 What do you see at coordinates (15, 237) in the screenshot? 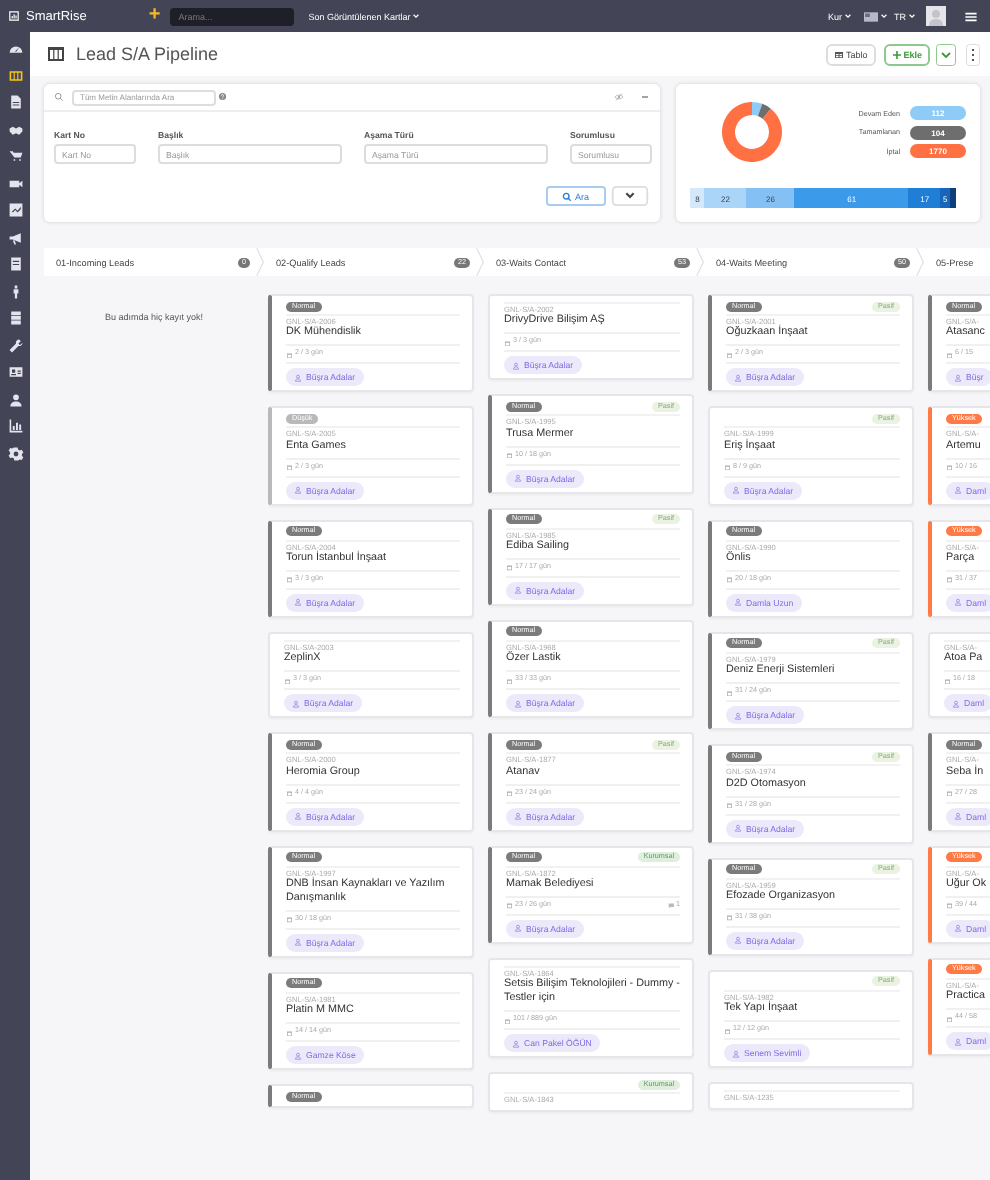
I see `megaphone-icon` at bounding box center [15, 237].